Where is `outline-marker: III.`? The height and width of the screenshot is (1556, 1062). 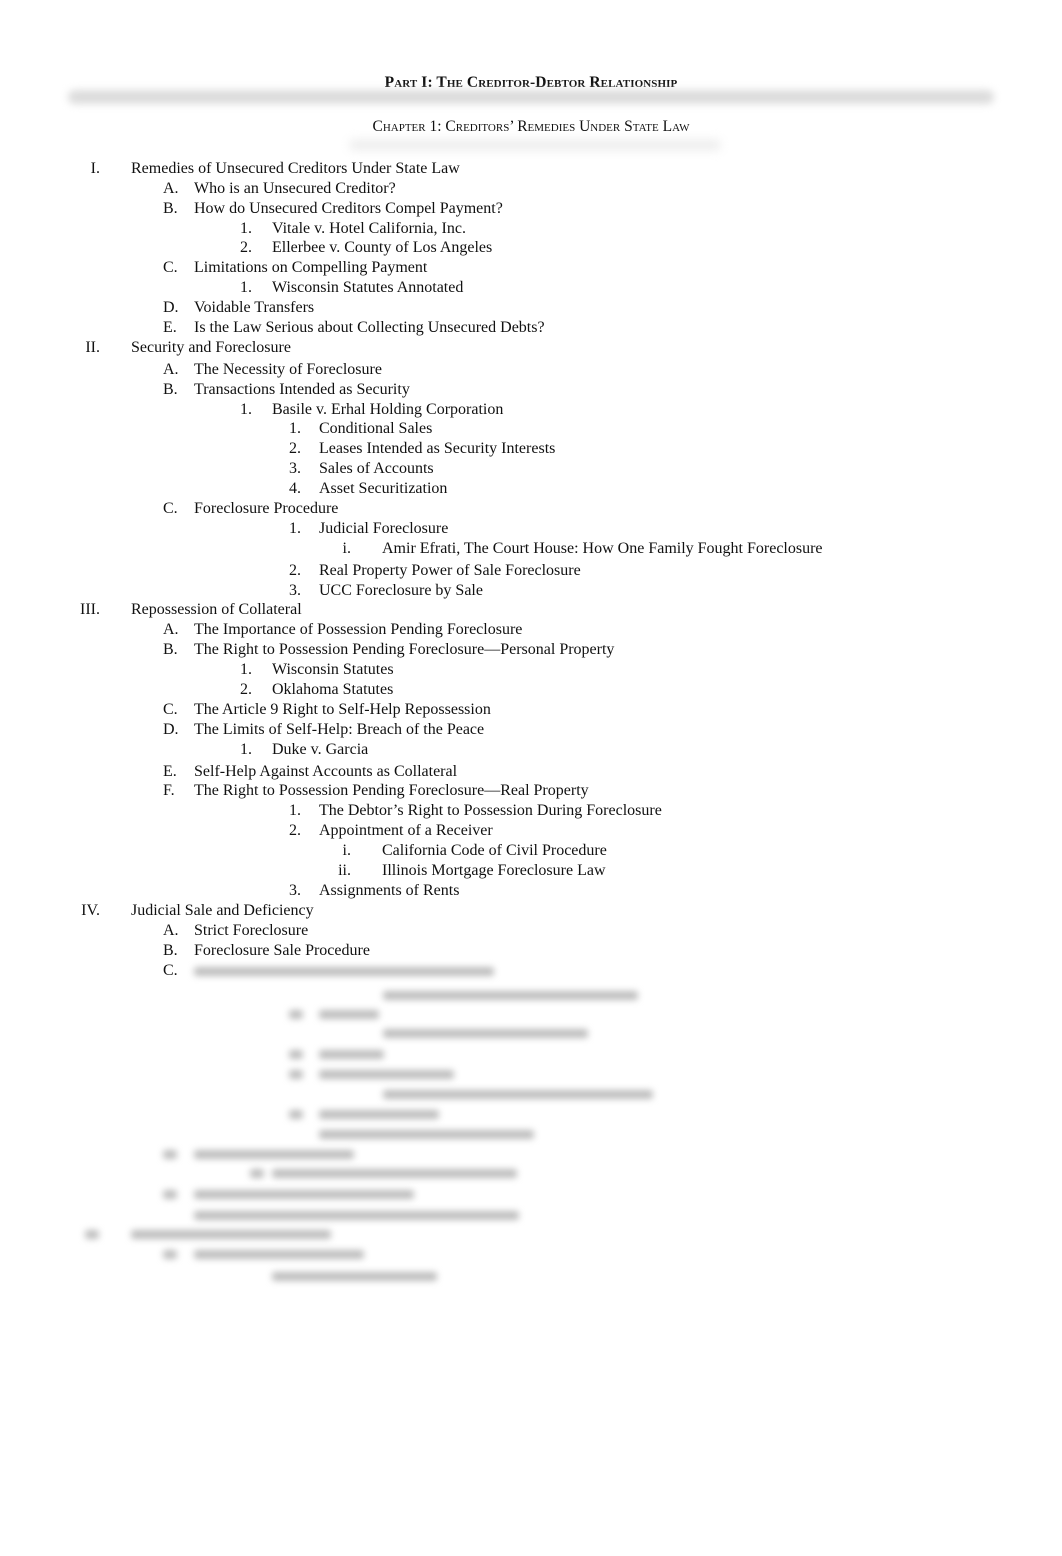
outline-marker: III. is located at coordinates (90, 609).